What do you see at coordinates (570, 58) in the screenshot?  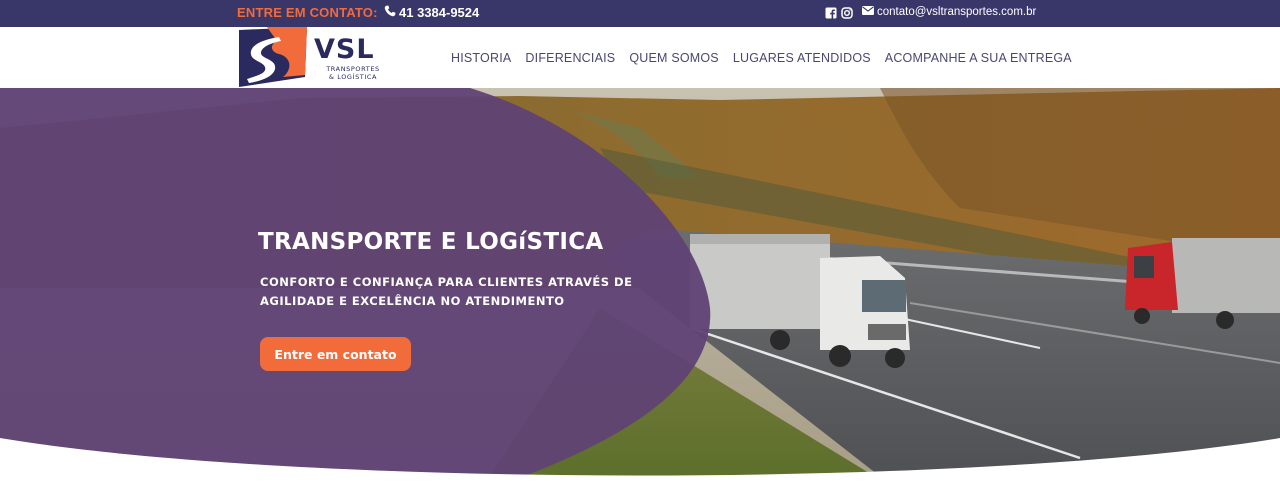 I see `nav-item-diferenciais: DIFERENCIAIS` at bounding box center [570, 58].